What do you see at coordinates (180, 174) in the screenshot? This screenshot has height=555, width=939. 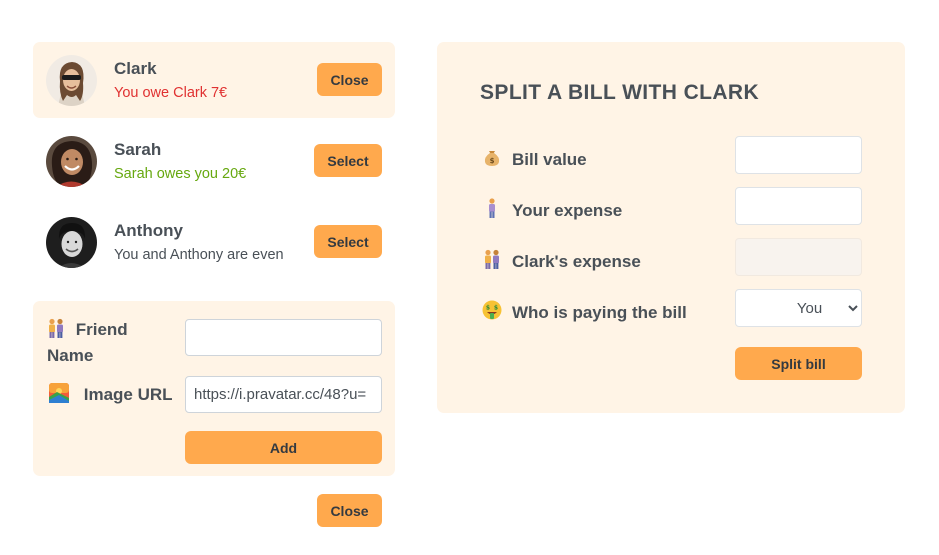 I see `friend-balance: Sarah owes you 20€` at bounding box center [180, 174].